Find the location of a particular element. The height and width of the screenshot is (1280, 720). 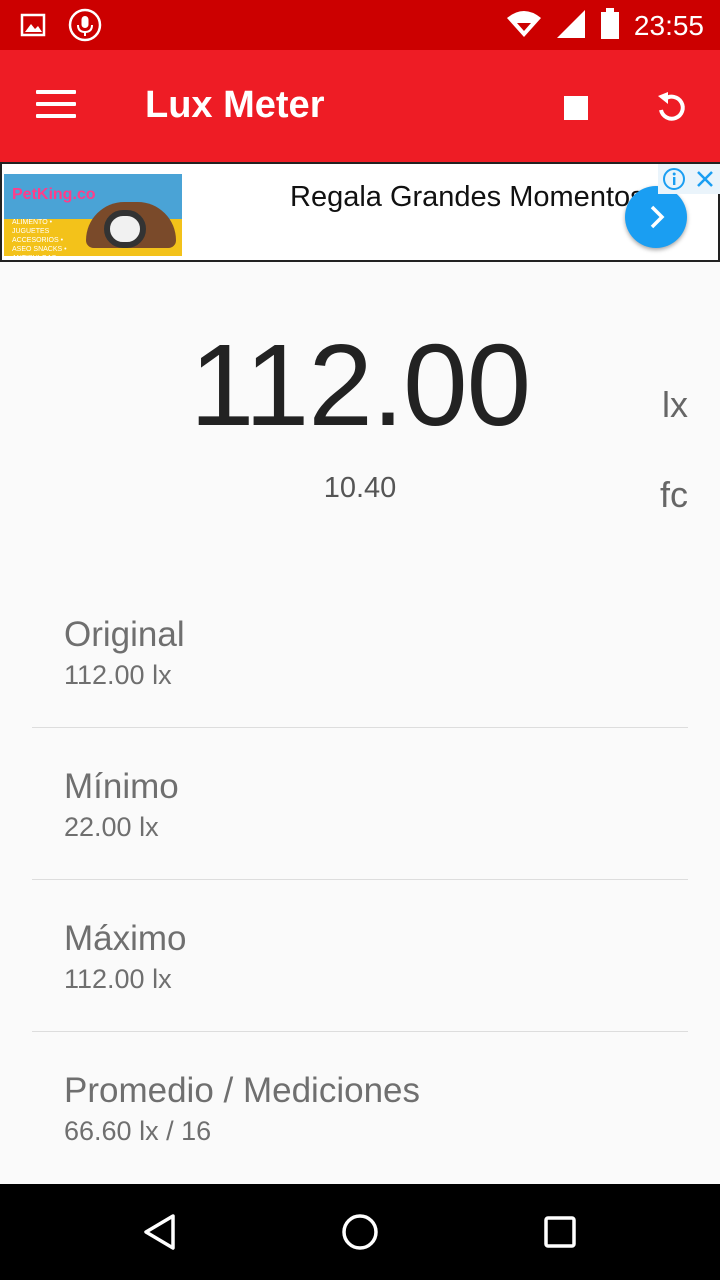

ad-image-brand: PetKing.co is located at coordinates (54, 194).